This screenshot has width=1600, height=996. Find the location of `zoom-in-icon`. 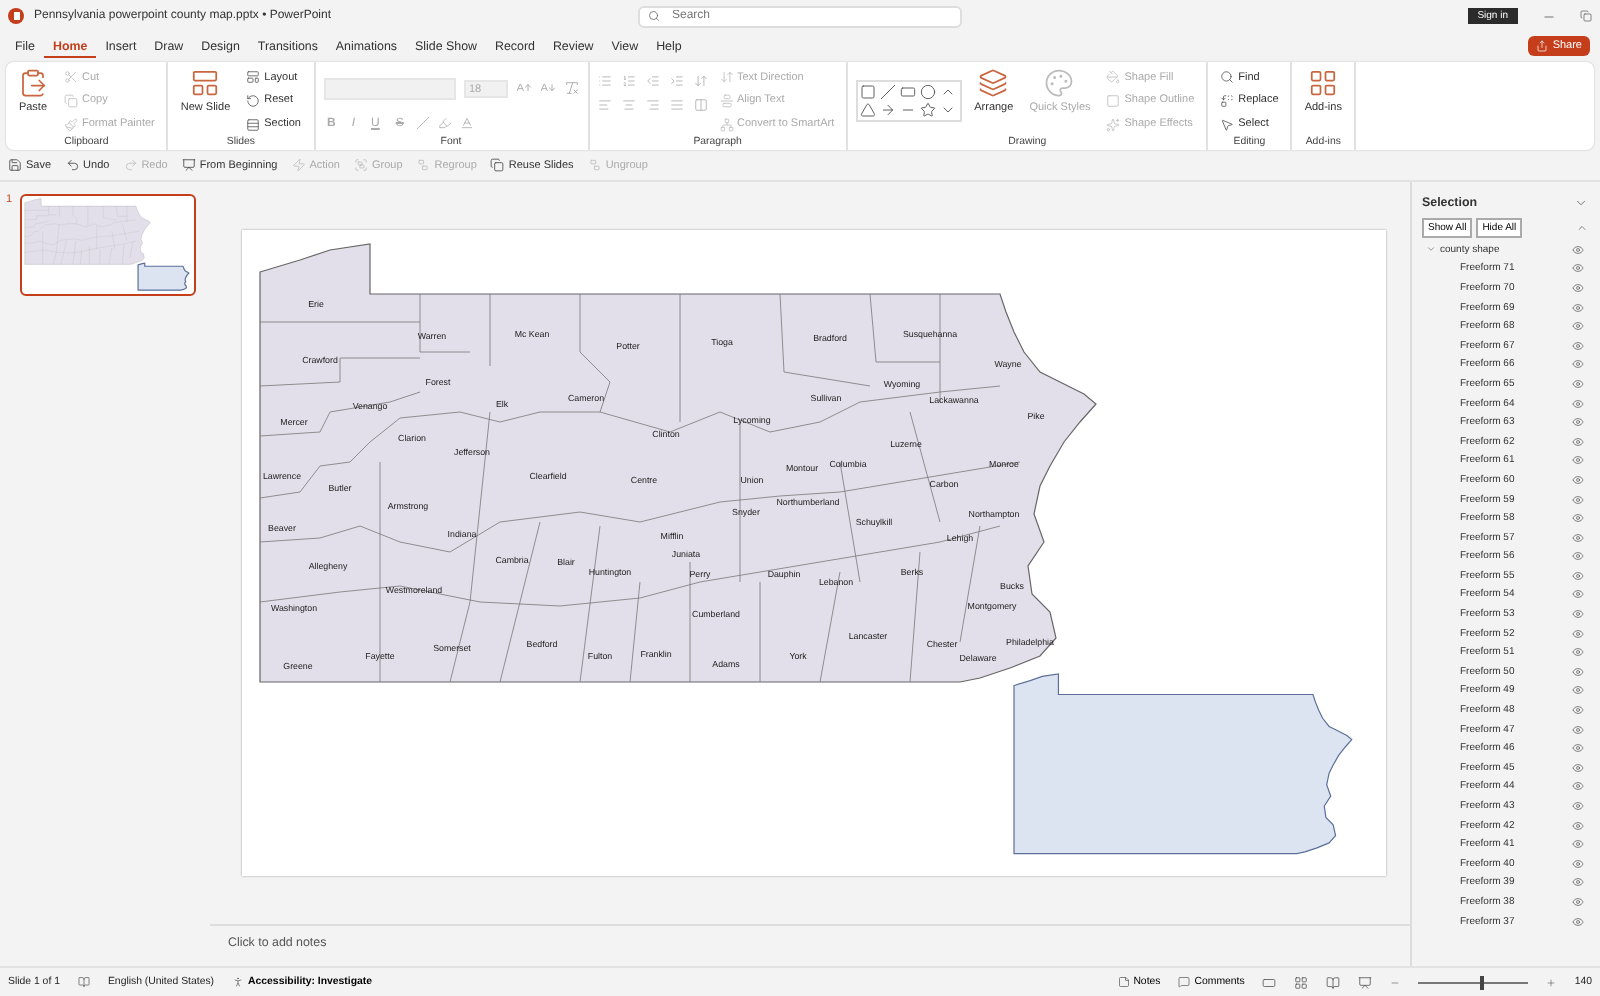

zoom-in-icon is located at coordinates (1551, 982).